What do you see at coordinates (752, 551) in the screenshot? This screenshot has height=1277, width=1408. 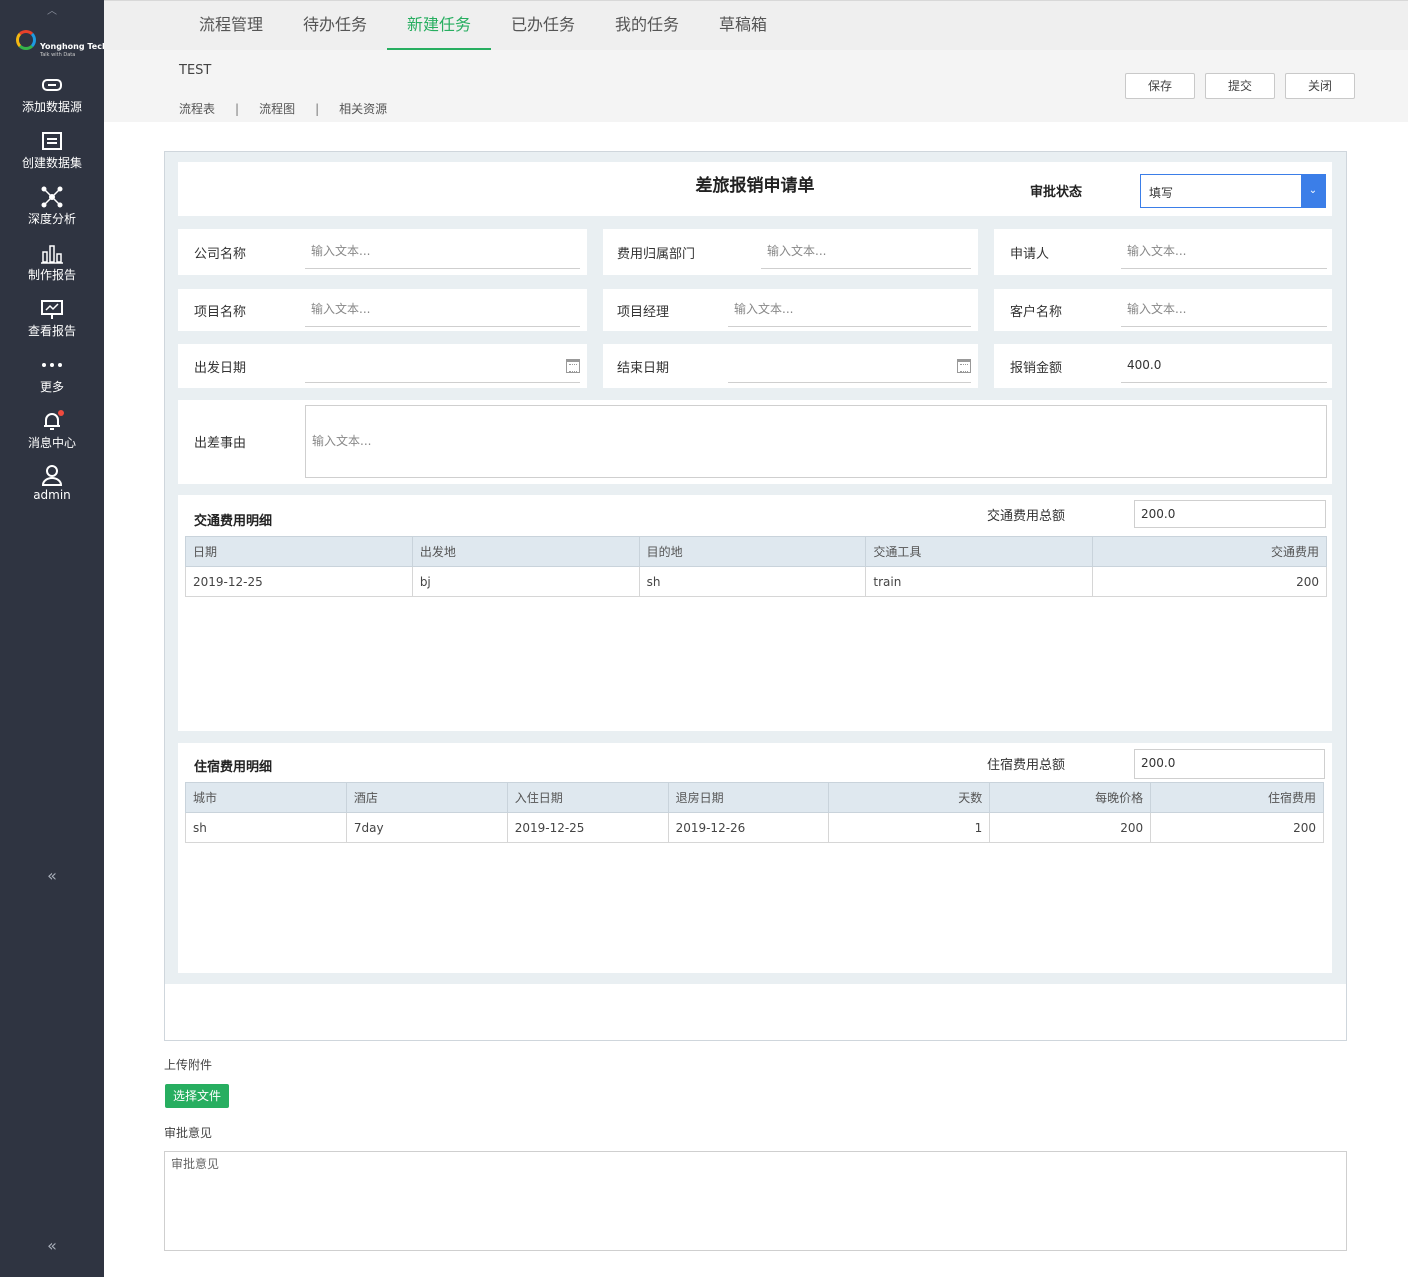 I see `column-header: 目的地` at bounding box center [752, 551].